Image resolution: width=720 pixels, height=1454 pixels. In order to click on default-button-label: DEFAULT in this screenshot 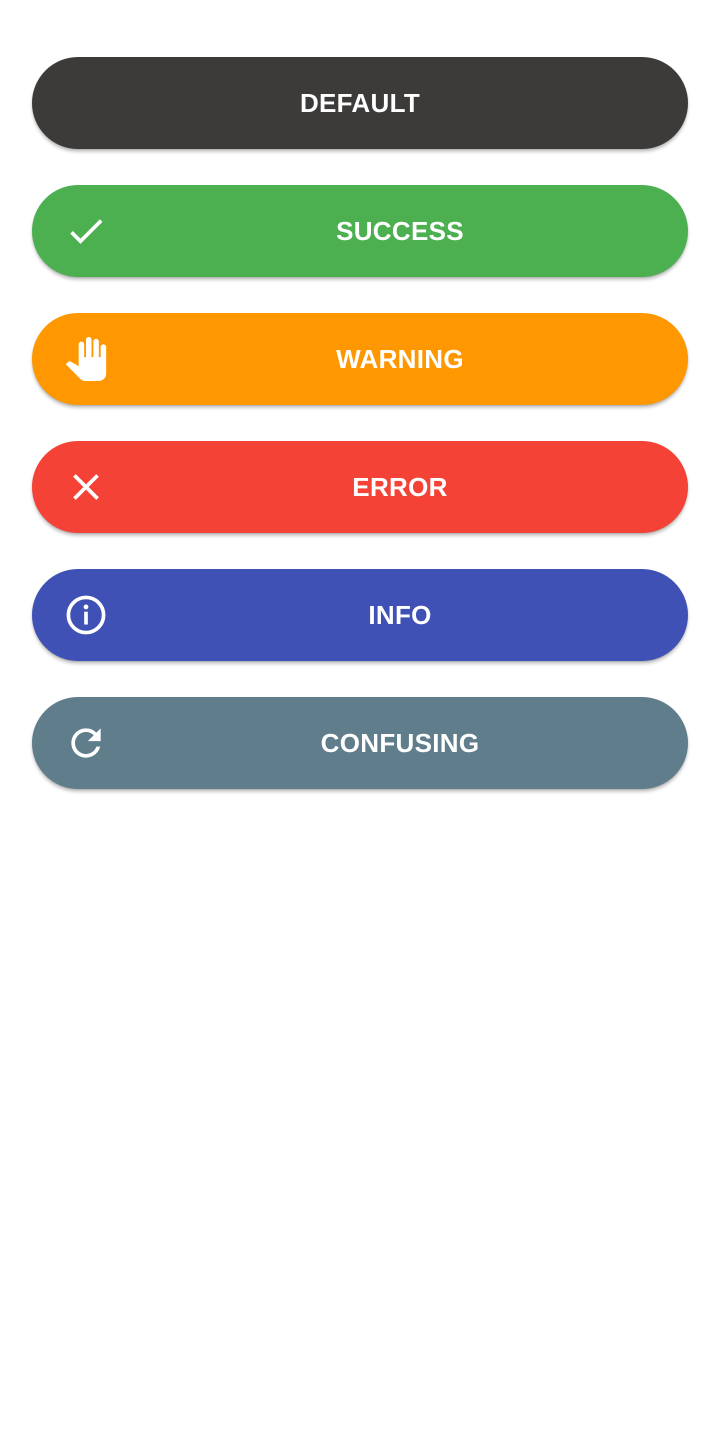, I will do `click(360, 103)`.